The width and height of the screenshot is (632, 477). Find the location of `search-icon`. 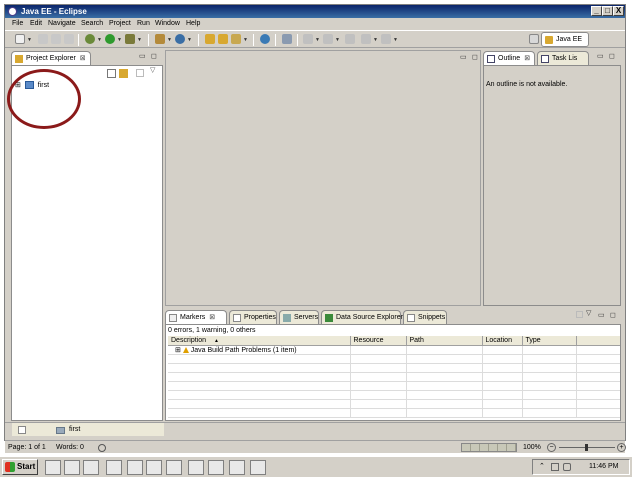

search-icon is located at coordinates (236, 39).